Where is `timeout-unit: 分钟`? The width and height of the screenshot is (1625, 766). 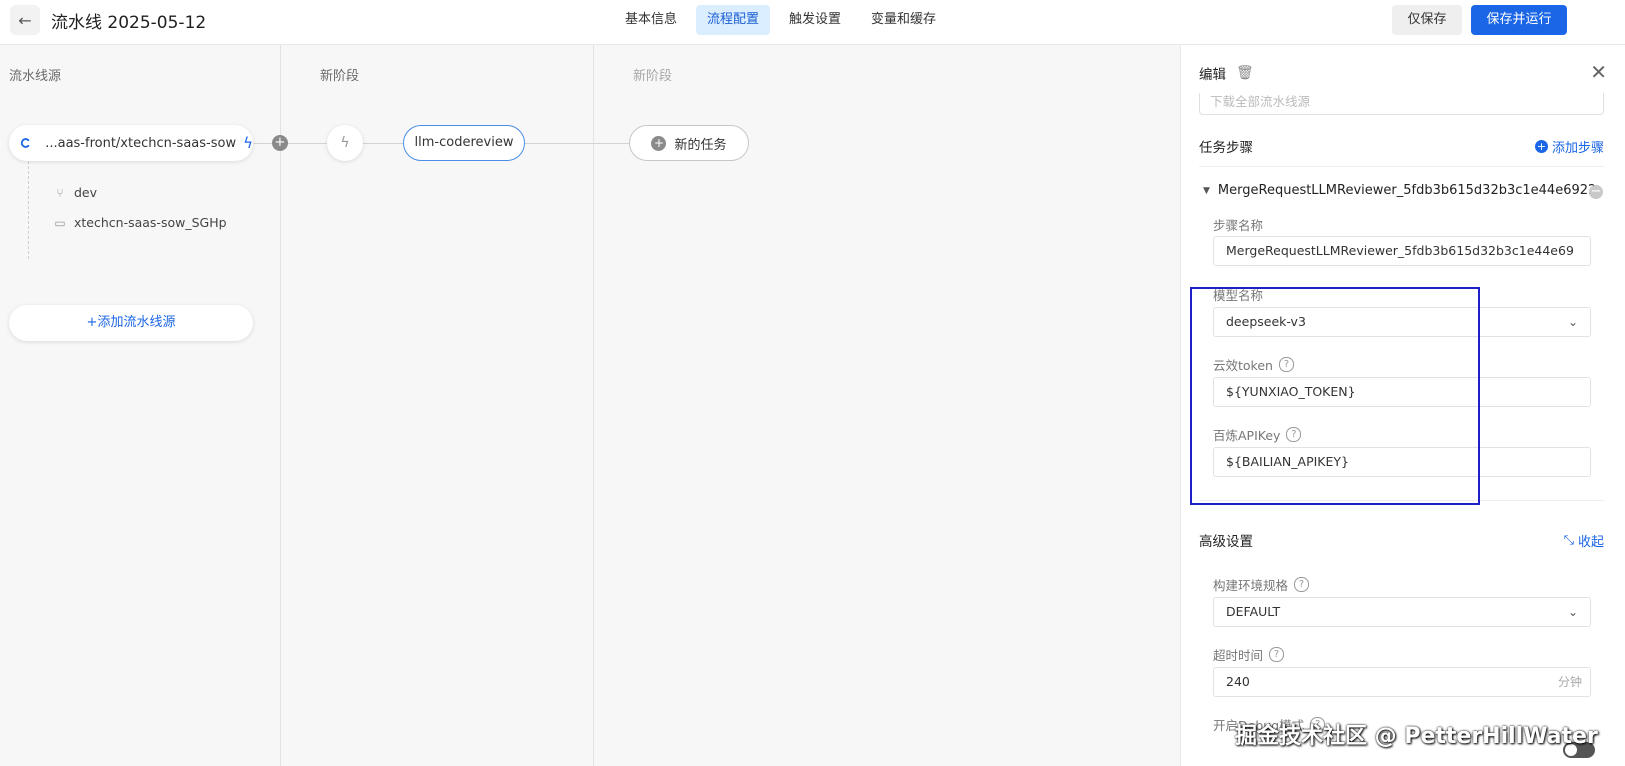
timeout-unit: 分钟 is located at coordinates (1569, 682).